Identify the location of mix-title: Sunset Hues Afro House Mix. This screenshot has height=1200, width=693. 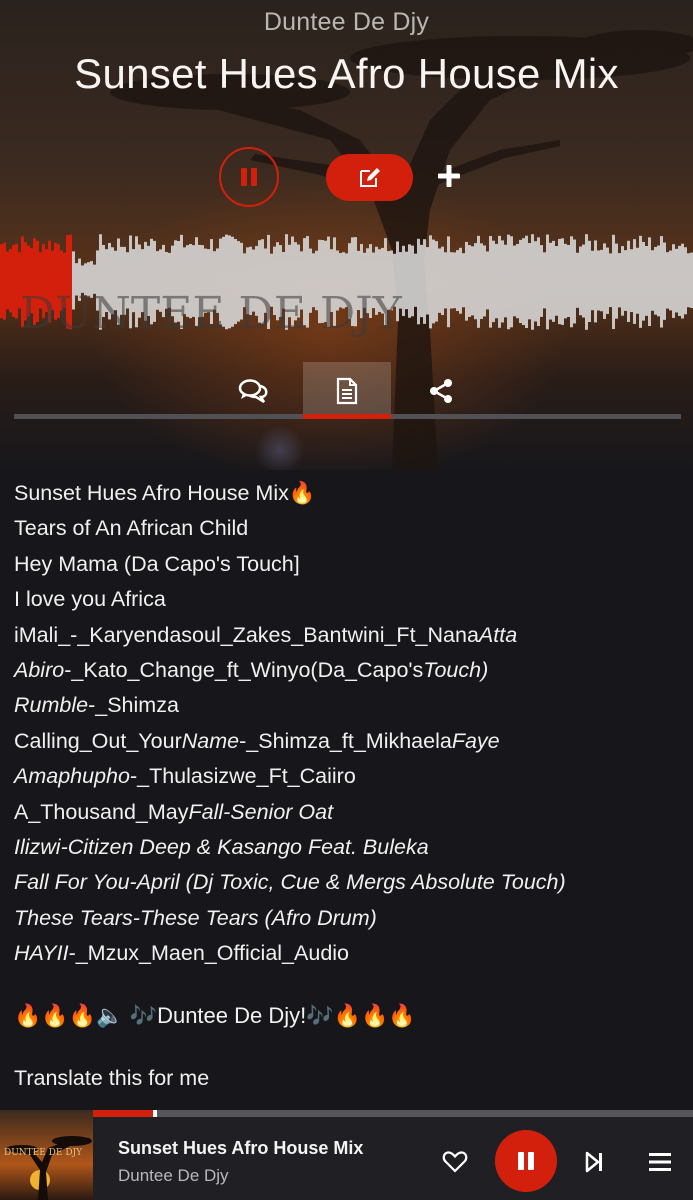
(346, 73).